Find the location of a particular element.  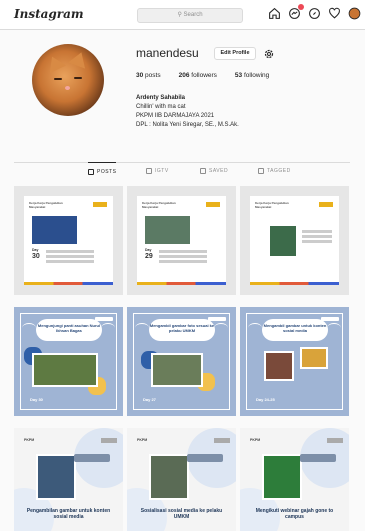

tab-saved: SAVED is located at coordinates (214, 171).